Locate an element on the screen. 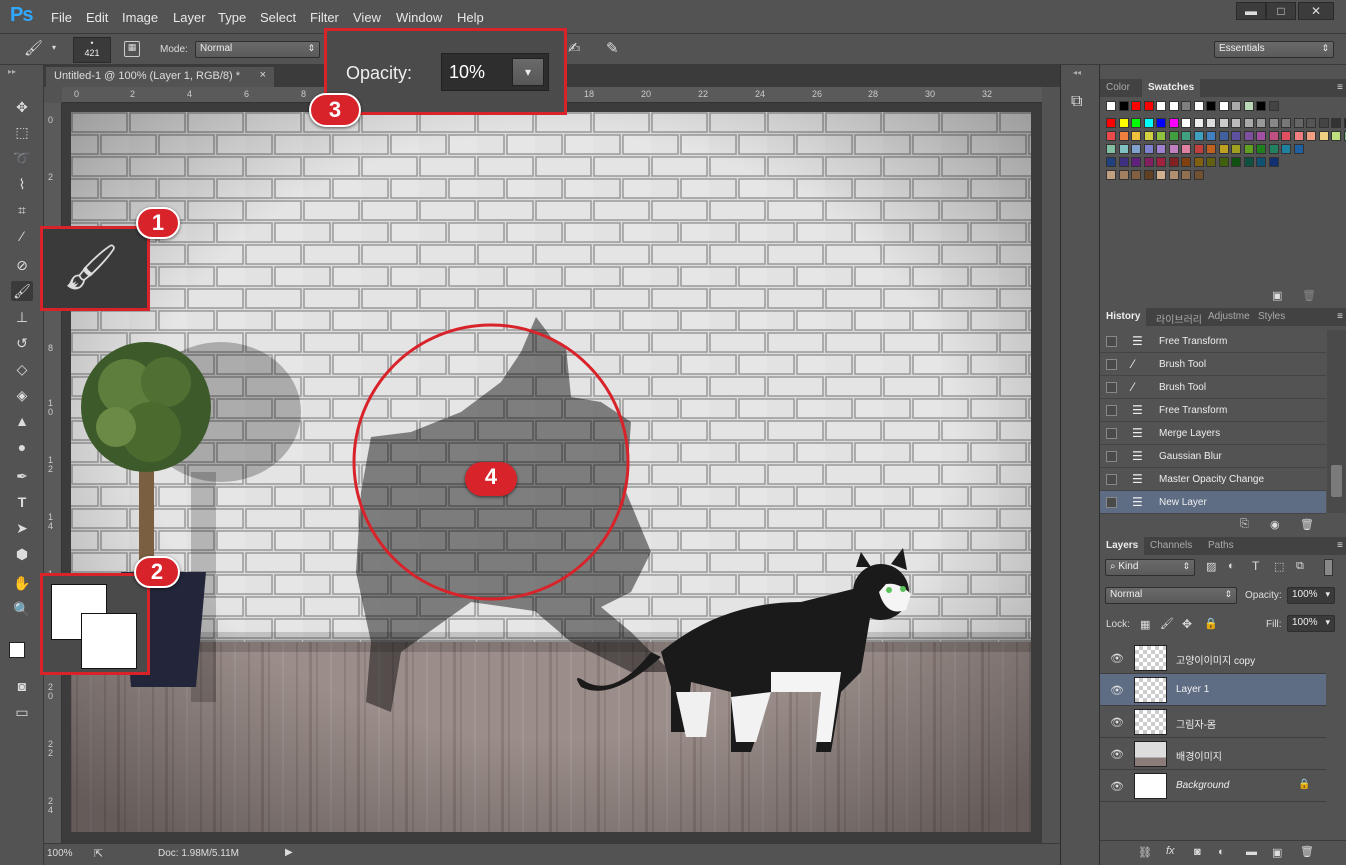 The height and width of the screenshot is (865, 1346). filter-smart-object-icon: ⧉ is located at coordinates (1300, 566).